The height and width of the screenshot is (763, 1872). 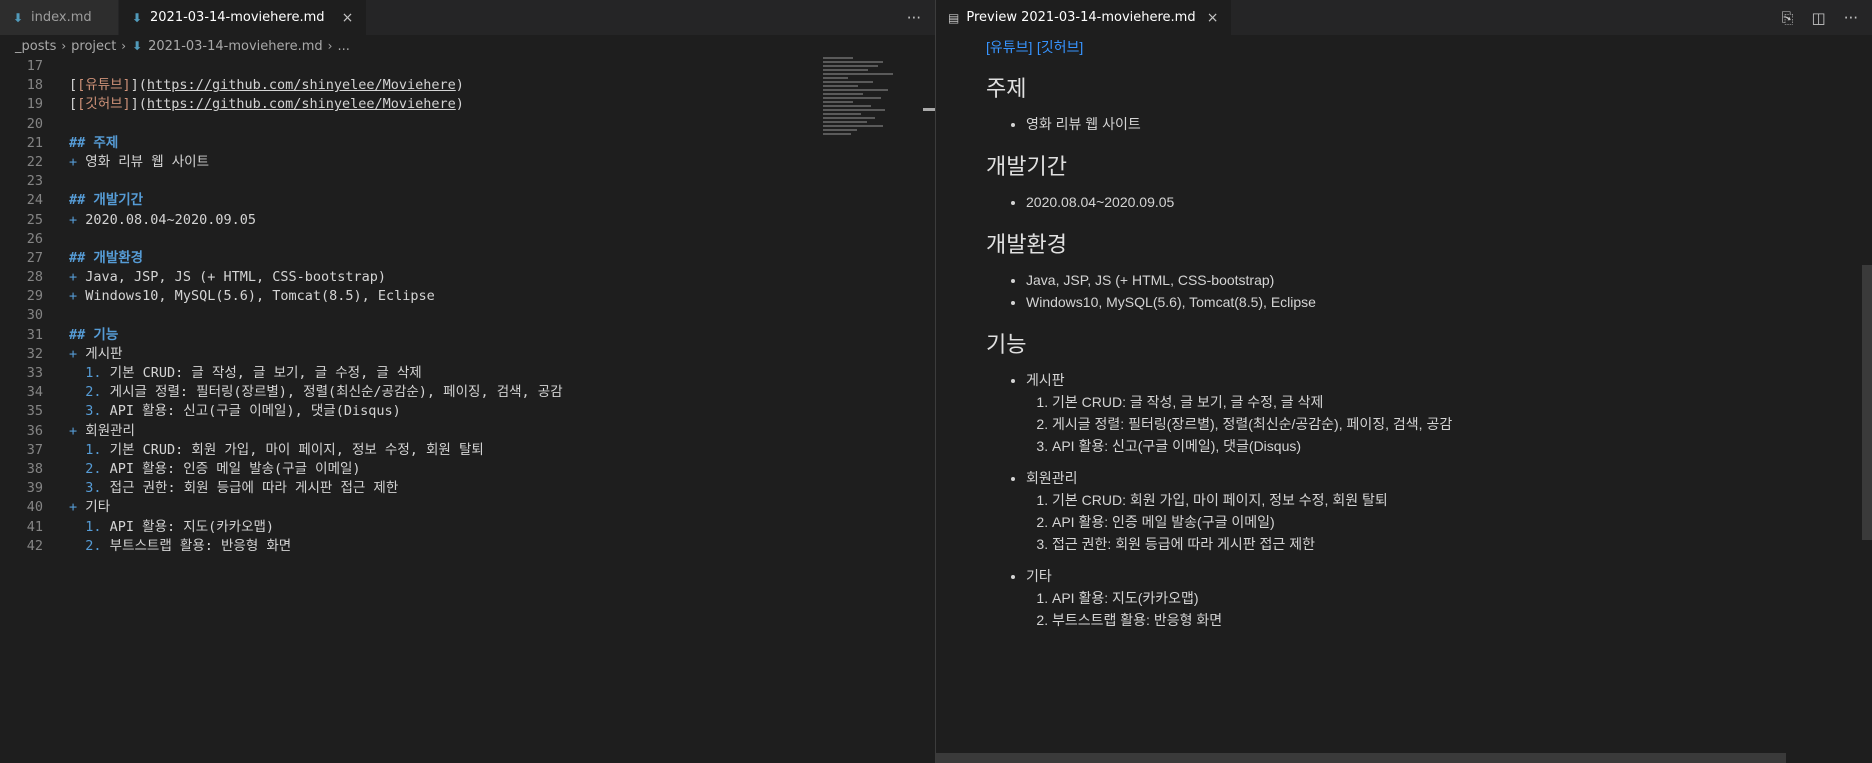 I want to click on list-item: 기본 CRUD: 글 작성, 글 보기, 글 수정, 글 삭제, so click(x=1452, y=402).